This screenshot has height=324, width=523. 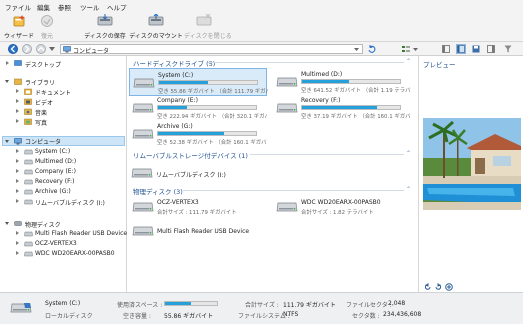 I want to click on tree-label: Company (E:), so click(x=55, y=171).